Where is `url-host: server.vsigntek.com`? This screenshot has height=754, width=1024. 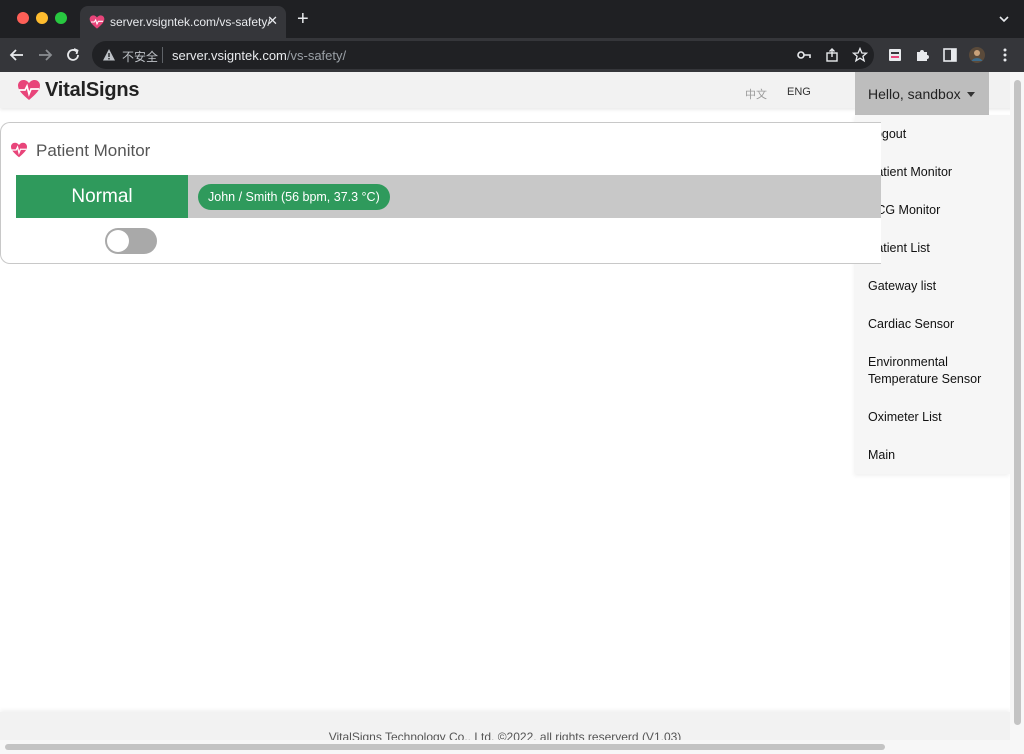 url-host: server.vsigntek.com is located at coordinates (229, 55).